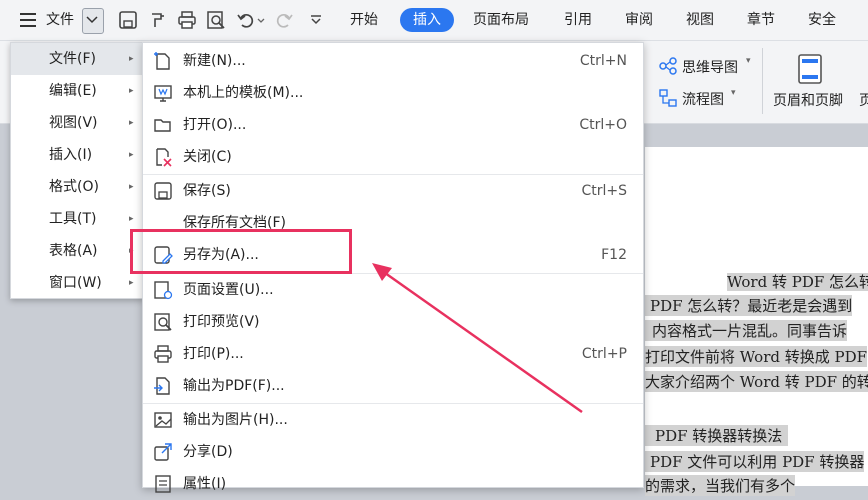 The image size is (868, 500). Describe the element at coordinates (158, 20) in the screenshot. I see `format-painter-icon` at that location.